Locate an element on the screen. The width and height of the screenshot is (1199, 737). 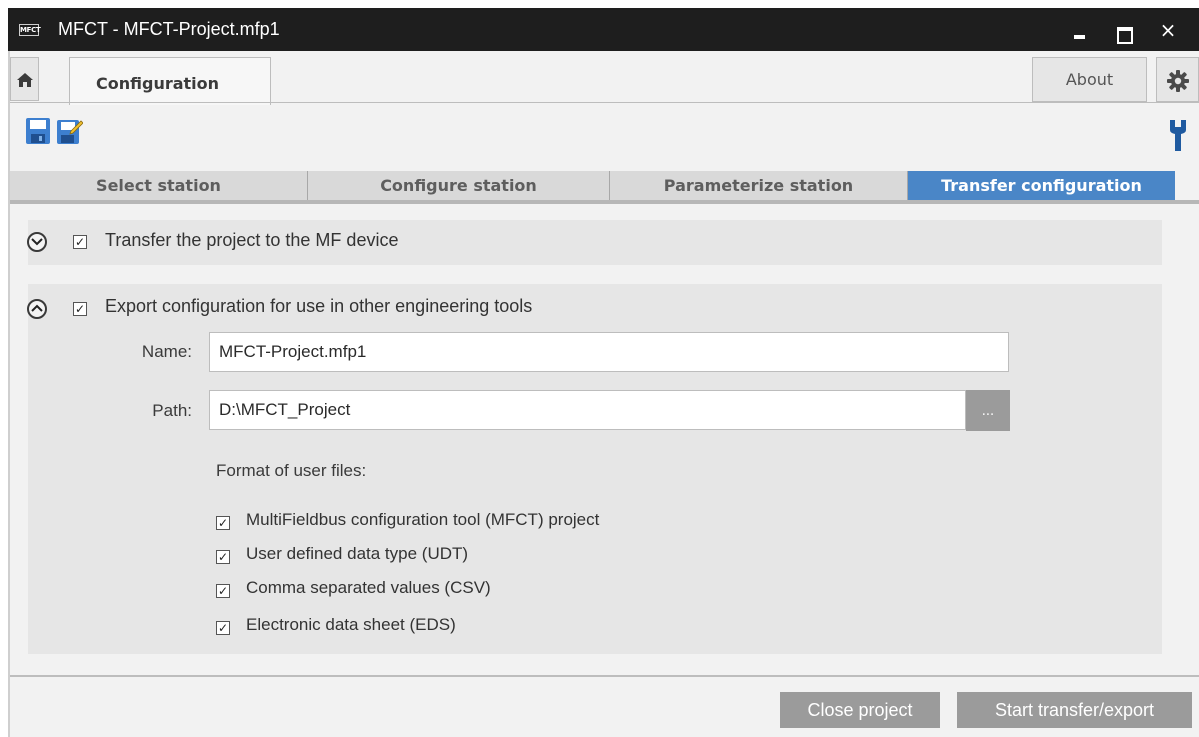
format-csv-label: Comma separated values (CSV) is located at coordinates (368, 587).